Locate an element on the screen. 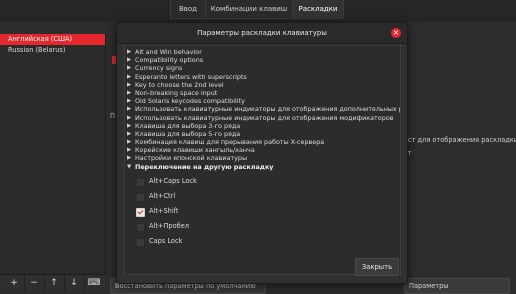 Image resolution: width=516 pixels, height=294 pixels. tree-group: ▶ Настройки японской клавиатуры is located at coordinates (262, 158).